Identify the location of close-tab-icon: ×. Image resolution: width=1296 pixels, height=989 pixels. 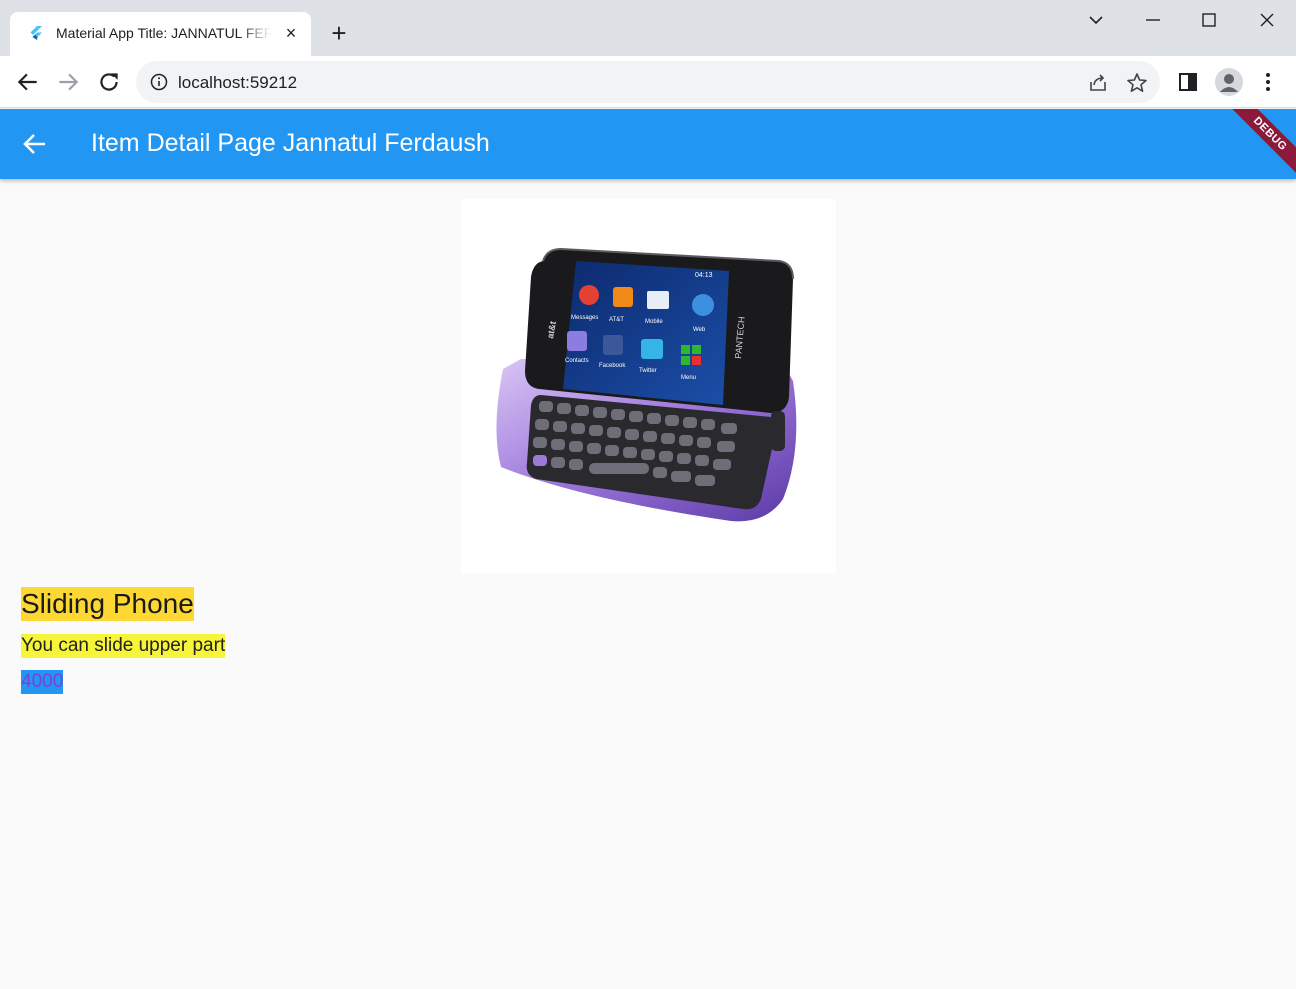
(291, 33).